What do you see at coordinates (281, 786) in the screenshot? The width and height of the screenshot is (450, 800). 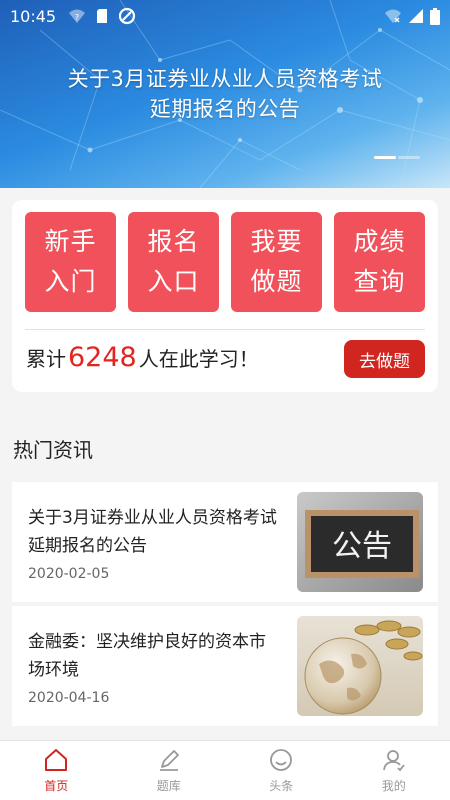 I see `tab-label: 头条` at bounding box center [281, 786].